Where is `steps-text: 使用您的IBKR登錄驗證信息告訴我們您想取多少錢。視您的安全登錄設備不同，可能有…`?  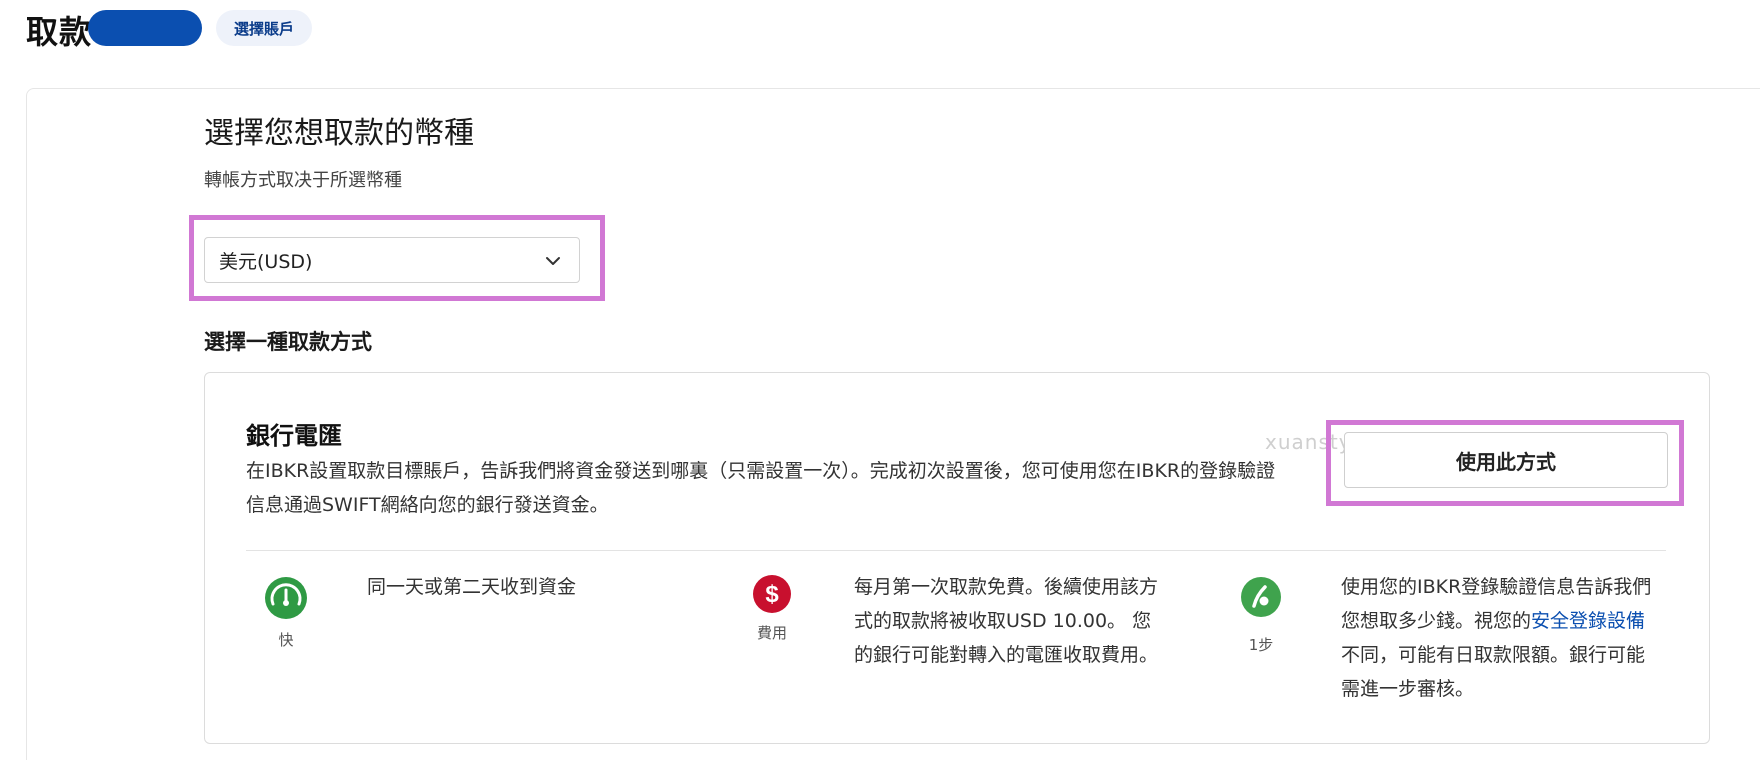
steps-text: 使用您的IBKR登錄驗證信息告訴我們您想取多少錢。視您的安全登錄設備不同，可能有… is located at coordinates (1499, 638).